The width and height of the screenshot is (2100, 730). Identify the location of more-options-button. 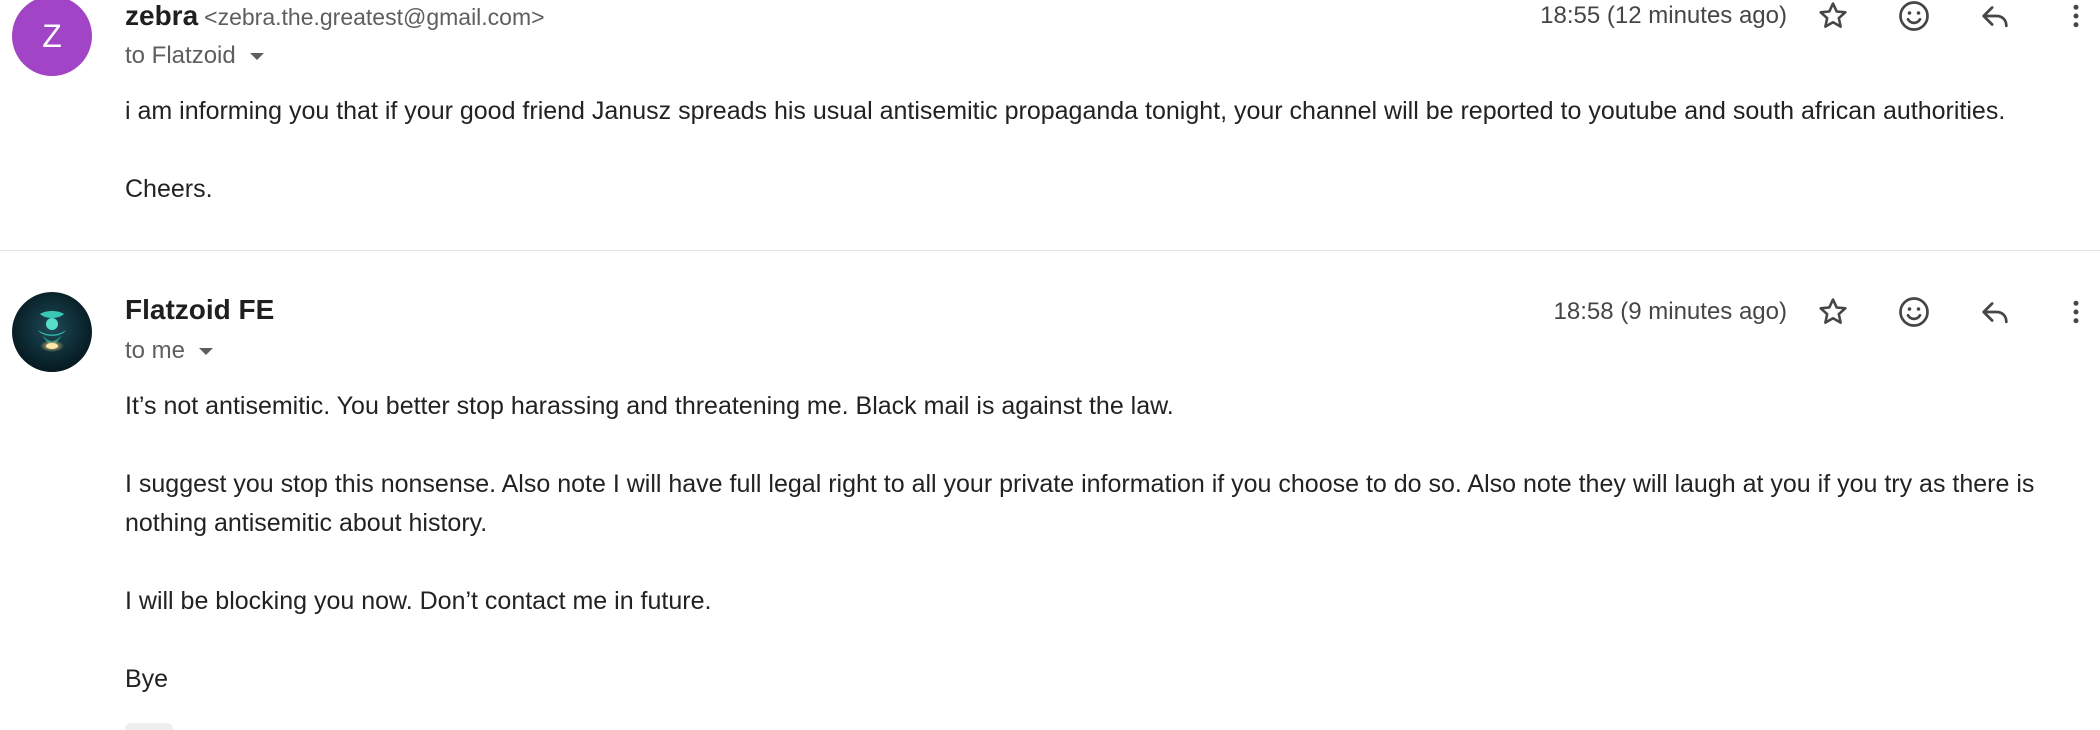
(2076, 312).